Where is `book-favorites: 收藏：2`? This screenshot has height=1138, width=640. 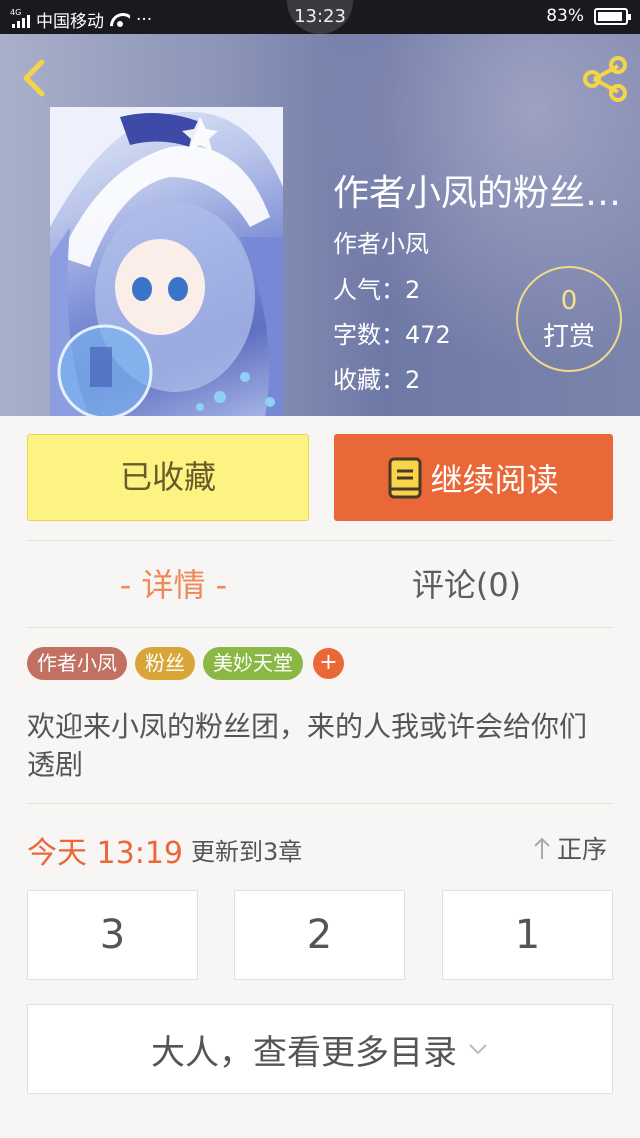 book-favorites: 收藏：2 is located at coordinates (377, 380).